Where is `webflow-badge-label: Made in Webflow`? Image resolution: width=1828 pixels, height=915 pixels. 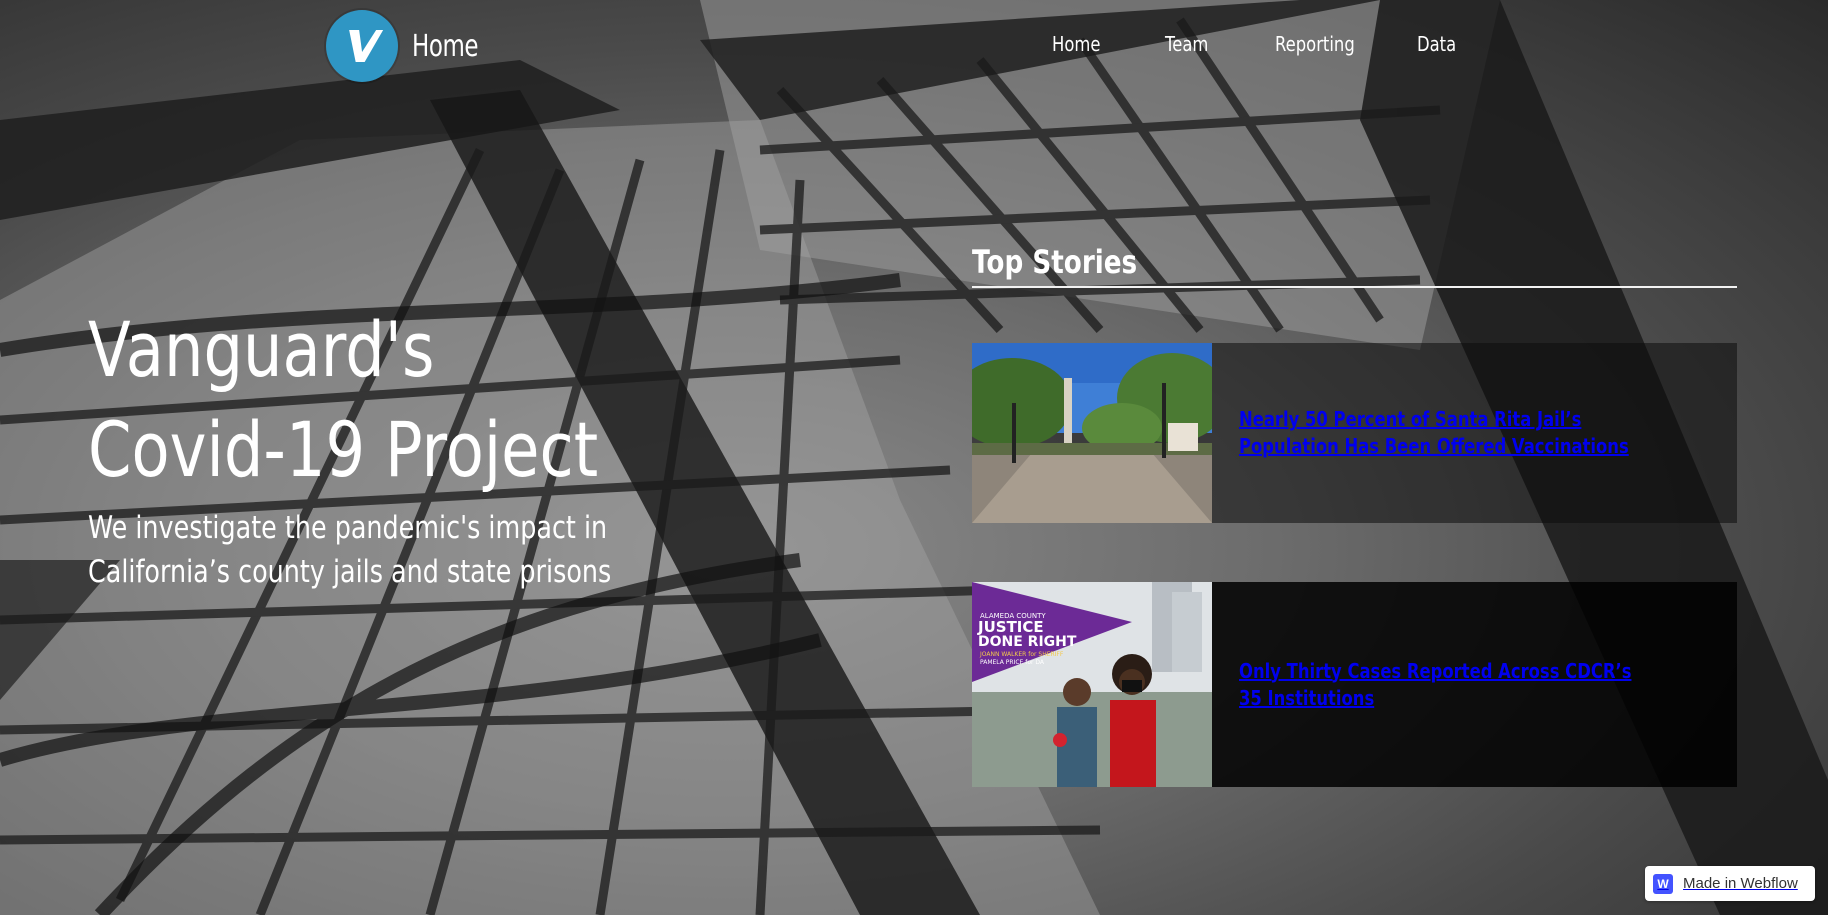
webflow-badge-label: Made in Webflow is located at coordinates (1740, 883).